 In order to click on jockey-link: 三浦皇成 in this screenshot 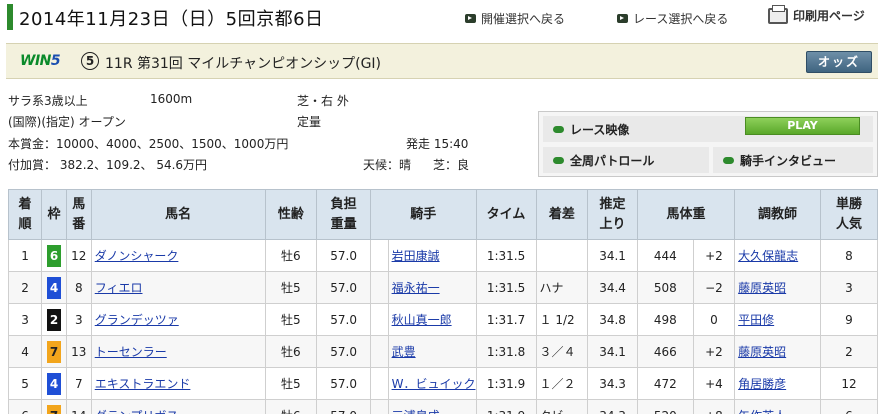, I will do `click(416, 411)`.